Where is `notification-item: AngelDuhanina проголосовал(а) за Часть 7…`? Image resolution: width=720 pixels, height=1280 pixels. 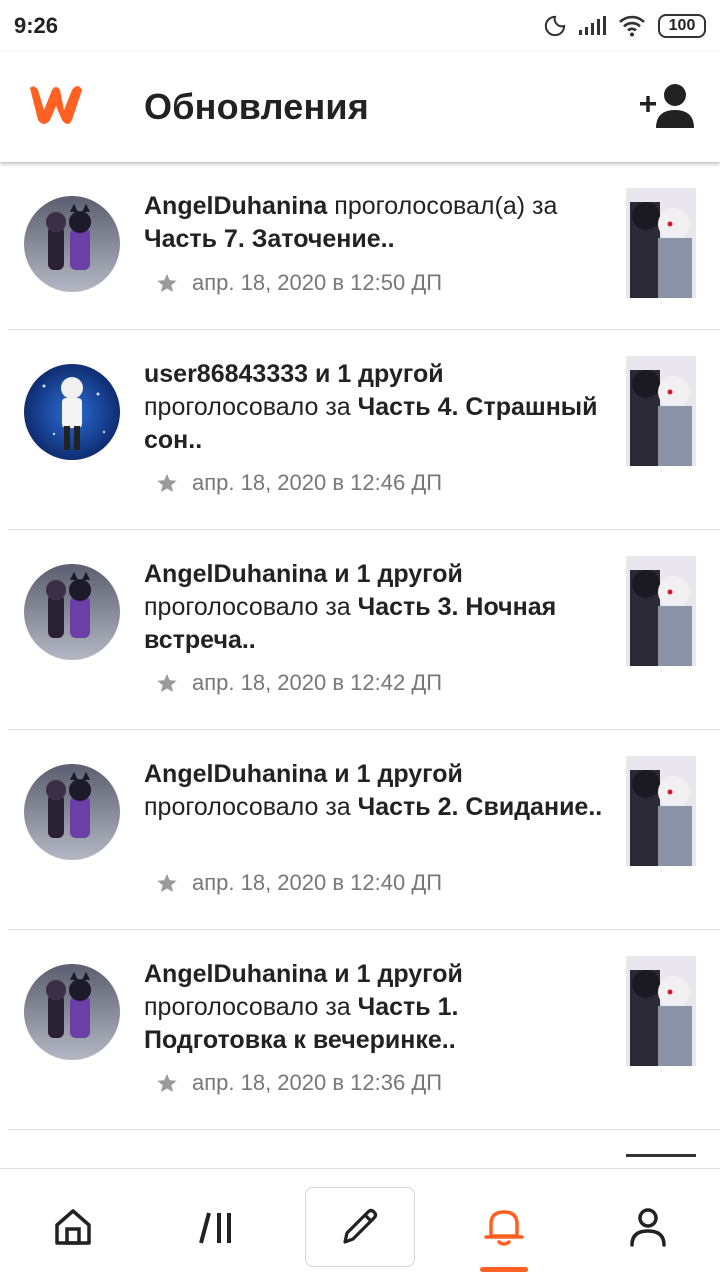 notification-item: AngelDuhanina проголосовал(а) за Часть 7… is located at coordinates (364, 246).